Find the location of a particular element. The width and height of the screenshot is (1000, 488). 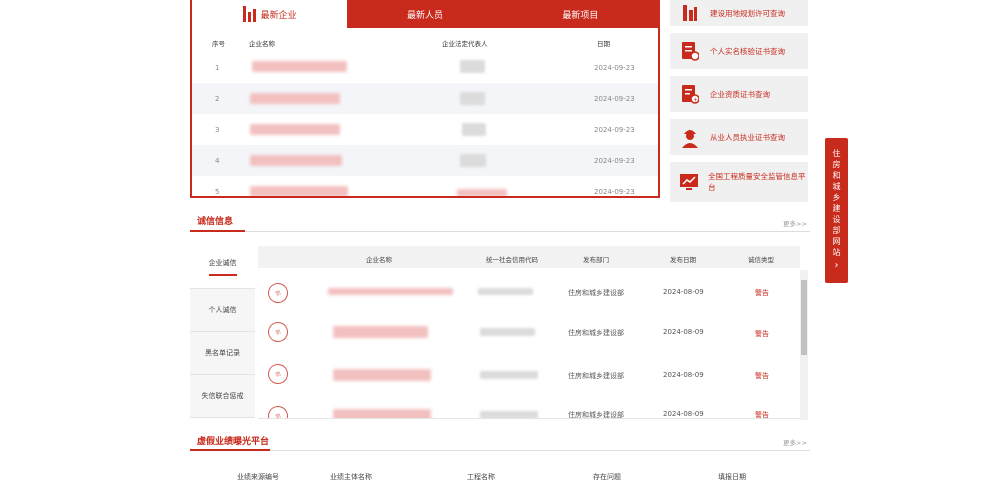

chart-icon is located at coordinates (689, 182).